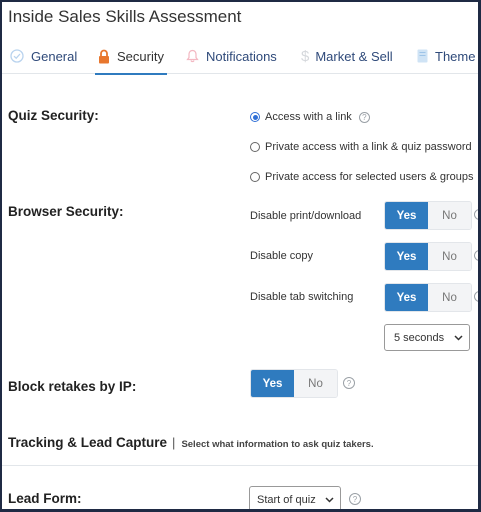 The image size is (481, 512). I want to click on page-title: Inside Sales Skills Assessment, so click(125, 16).